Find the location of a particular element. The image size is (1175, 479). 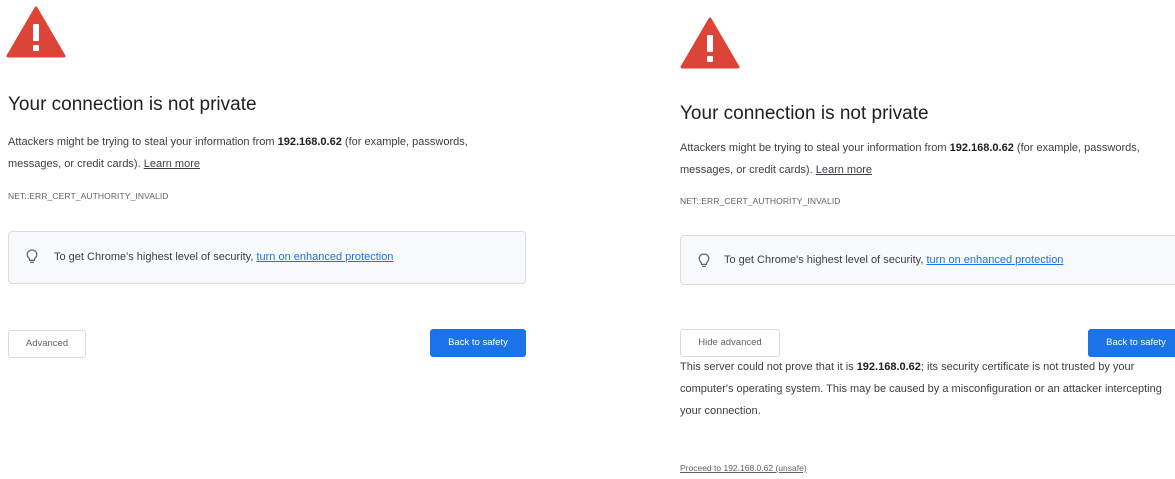

hide-advanced-button: Hide advanced is located at coordinates (730, 343).